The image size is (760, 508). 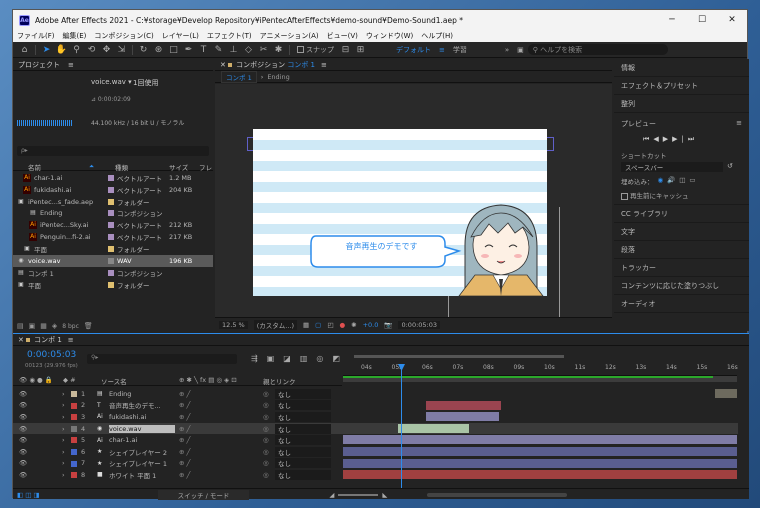 What do you see at coordinates (413, 65) in the screenshot?
I see `comp-panel-header: ✕ コンポジション コンポ 1 ≡` at bounding box center [413, 65].